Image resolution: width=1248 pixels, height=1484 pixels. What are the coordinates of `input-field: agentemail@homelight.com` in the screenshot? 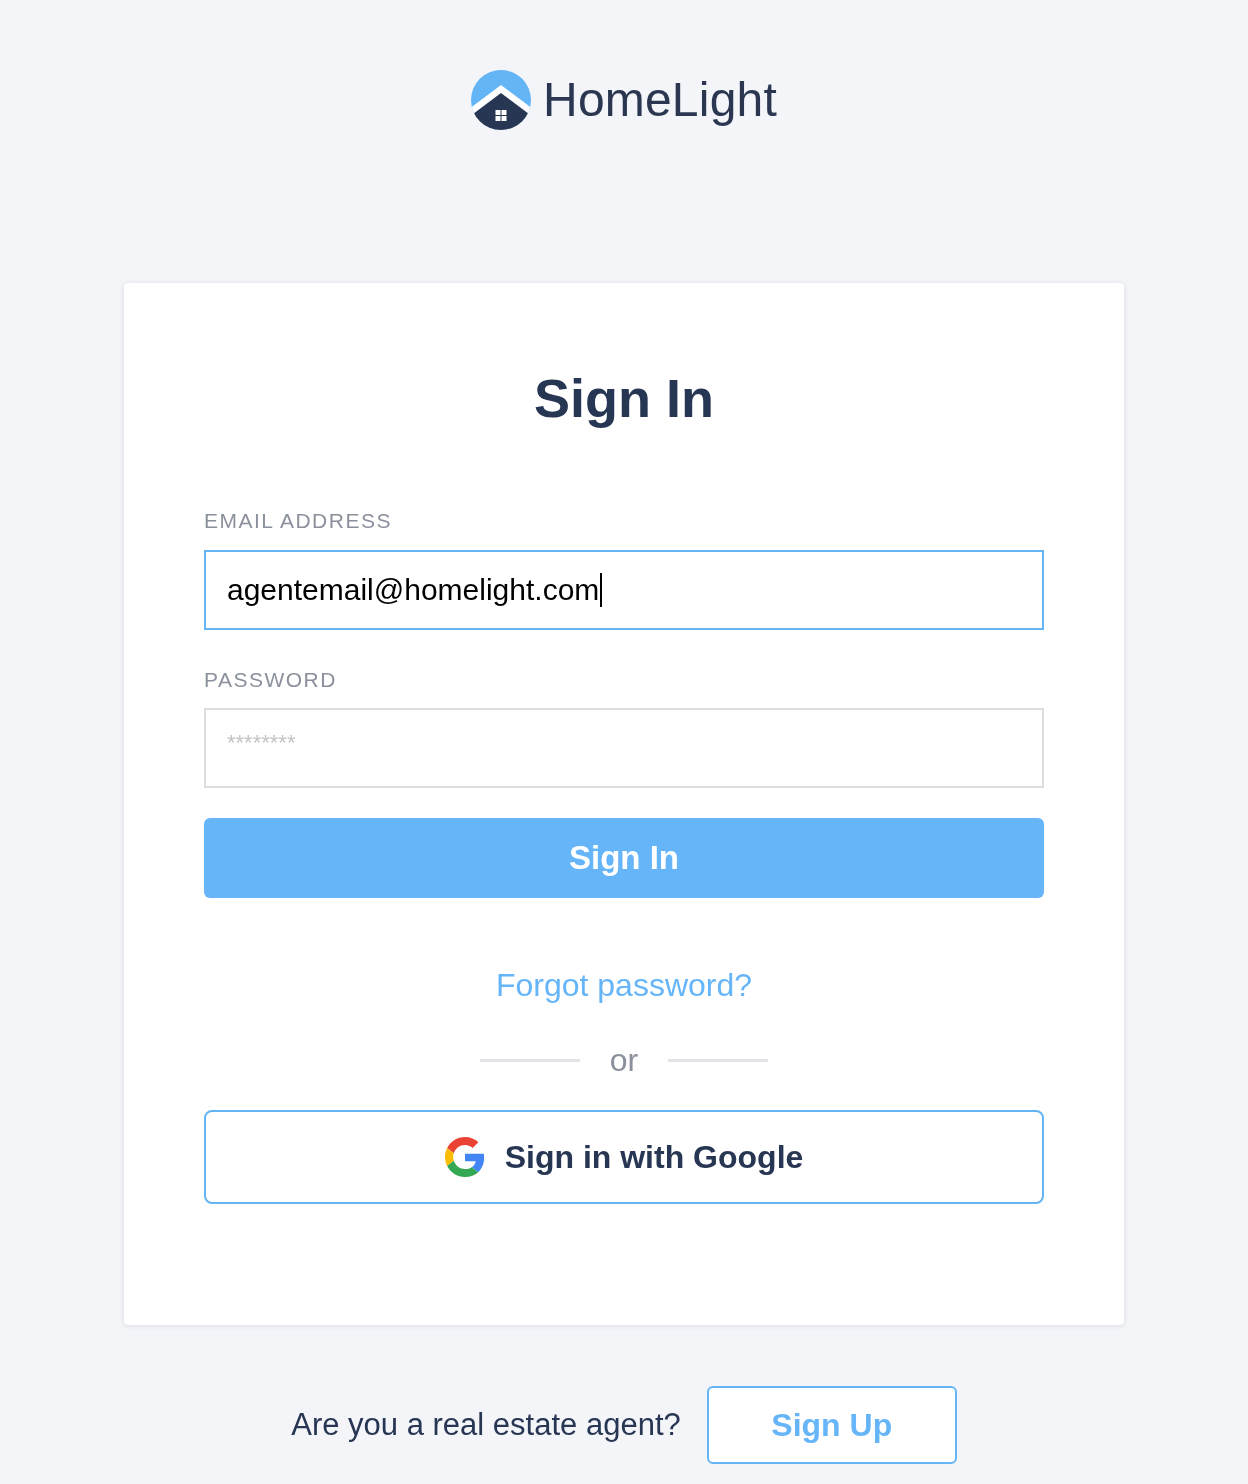 It's located at (624, 590).